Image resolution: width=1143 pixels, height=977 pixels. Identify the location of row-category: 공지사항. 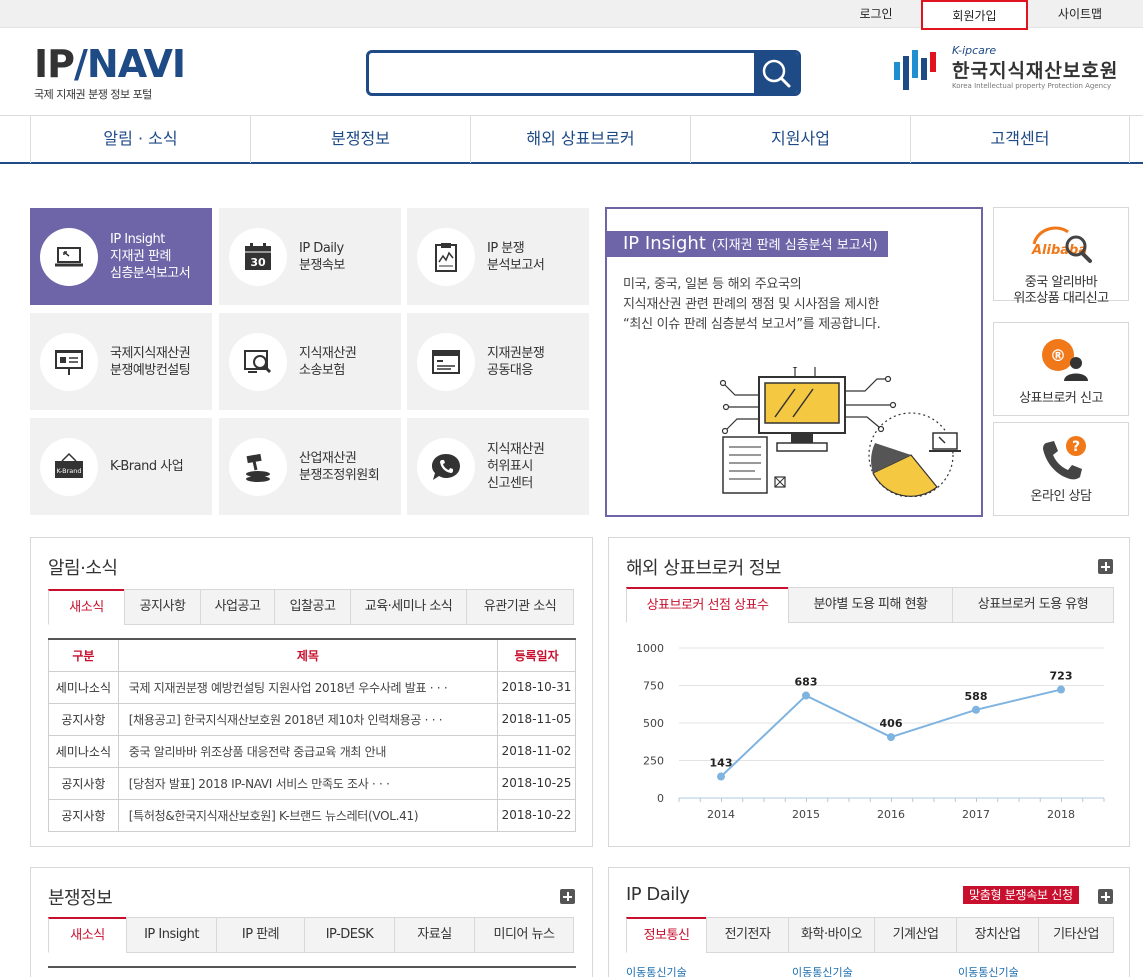
(83, 719).